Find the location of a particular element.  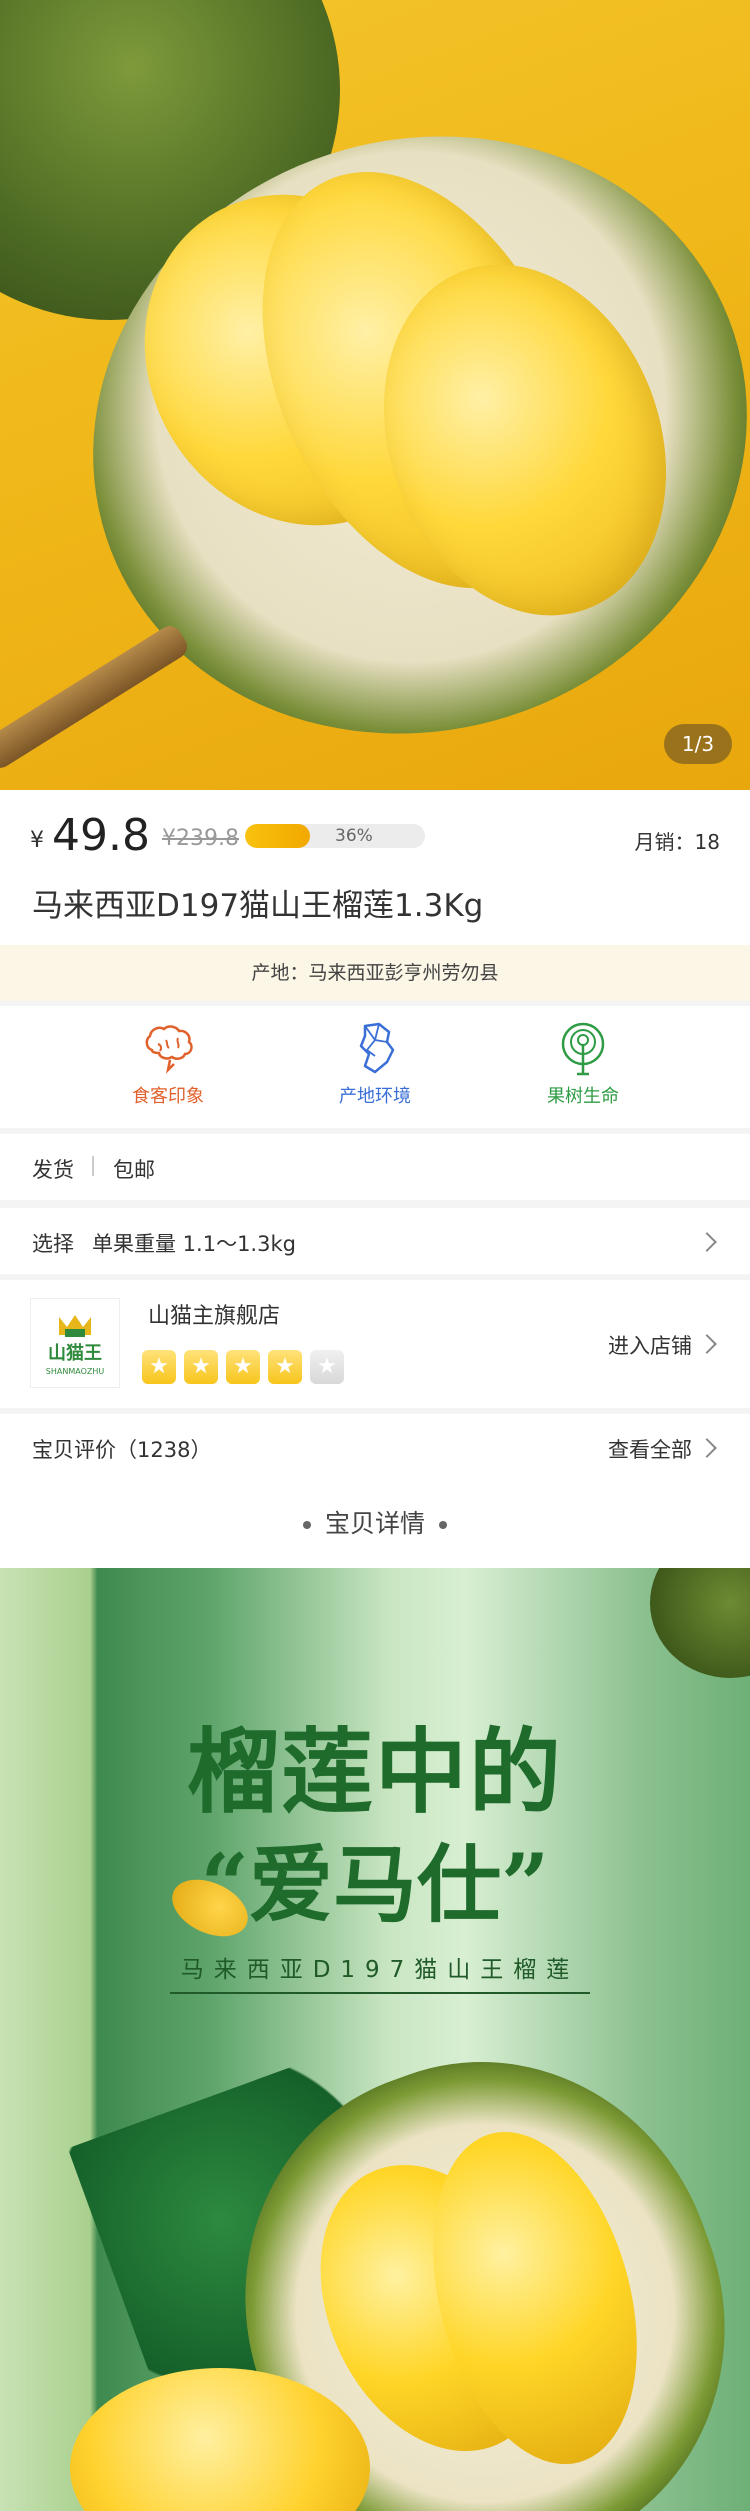

store-rating: ★ ★ ★ ★ ★ is located at coordinates (247, 1367).